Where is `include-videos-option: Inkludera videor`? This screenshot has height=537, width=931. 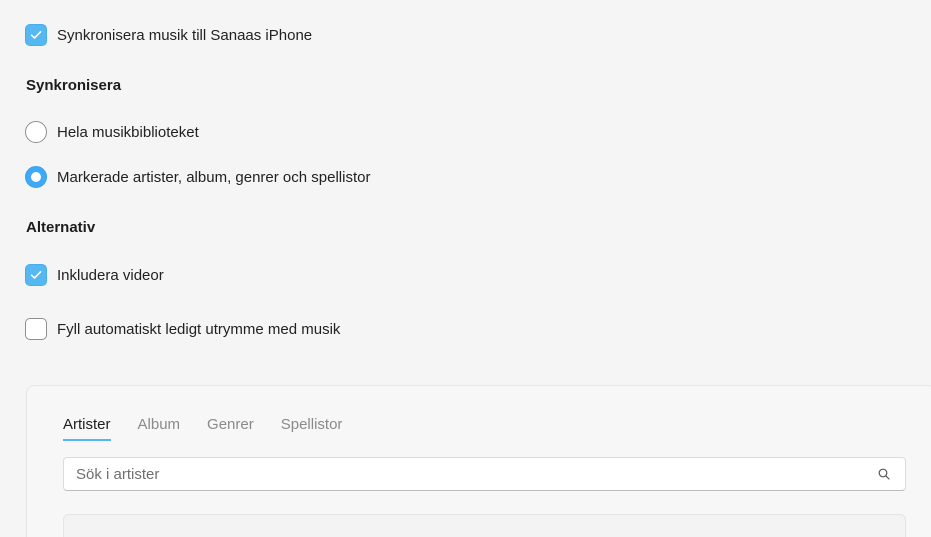
include-videos-option: Inkludera videor is located at coordinates (94, 275).